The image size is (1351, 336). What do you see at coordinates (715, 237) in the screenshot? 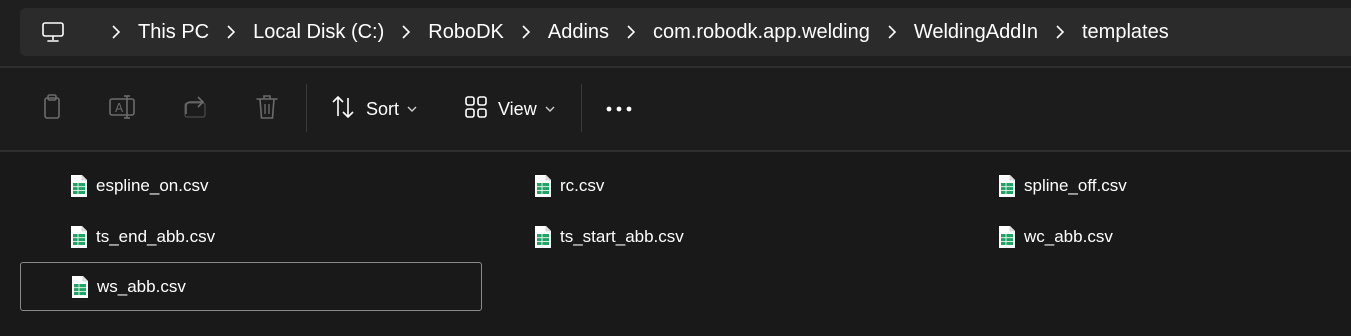
I see `file-item: ts_start_abb.csv` at bounding box center [715, 237].